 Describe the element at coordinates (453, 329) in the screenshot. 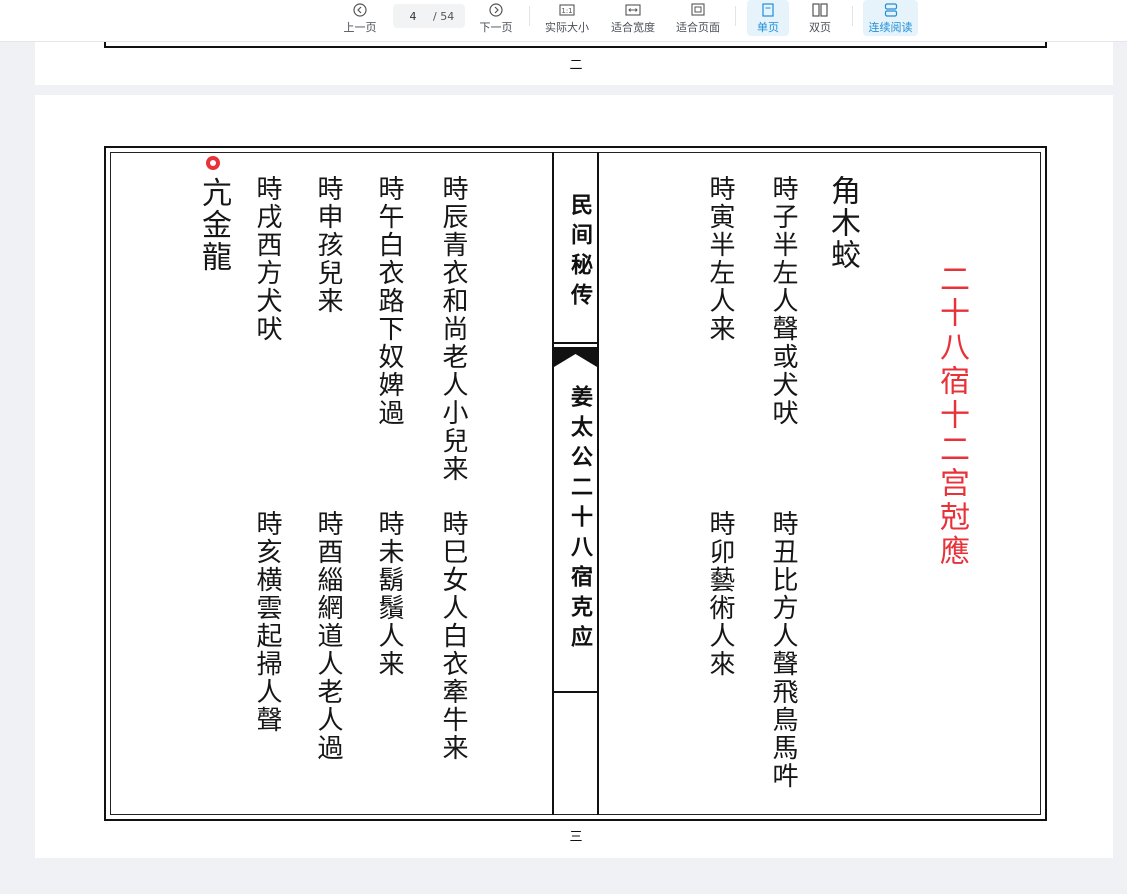

I see `text-column: 時辰青衣和尚老人小兒来` at that location.